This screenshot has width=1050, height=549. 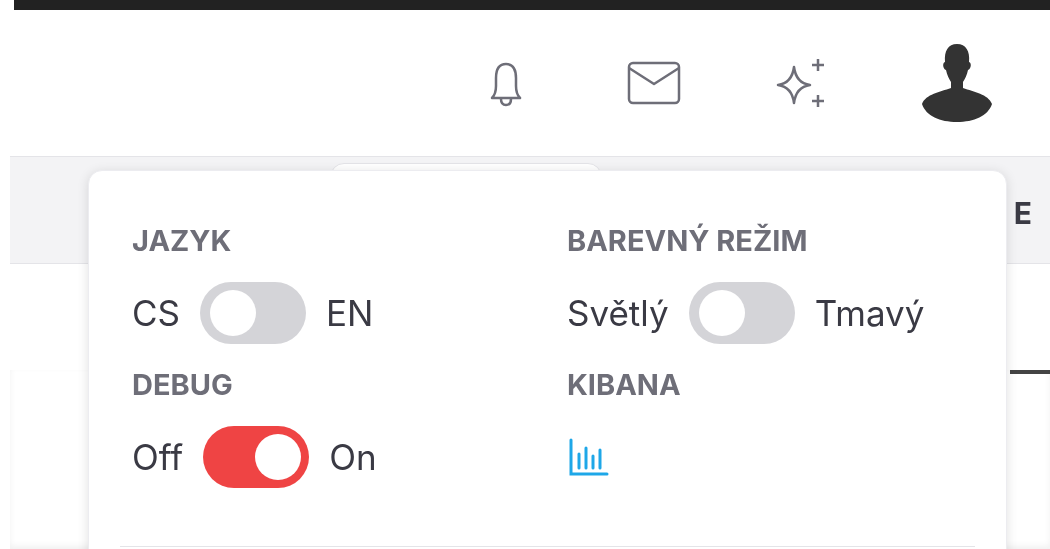 I want to click on section-title: DEBUG, so click(x=183, y=385).